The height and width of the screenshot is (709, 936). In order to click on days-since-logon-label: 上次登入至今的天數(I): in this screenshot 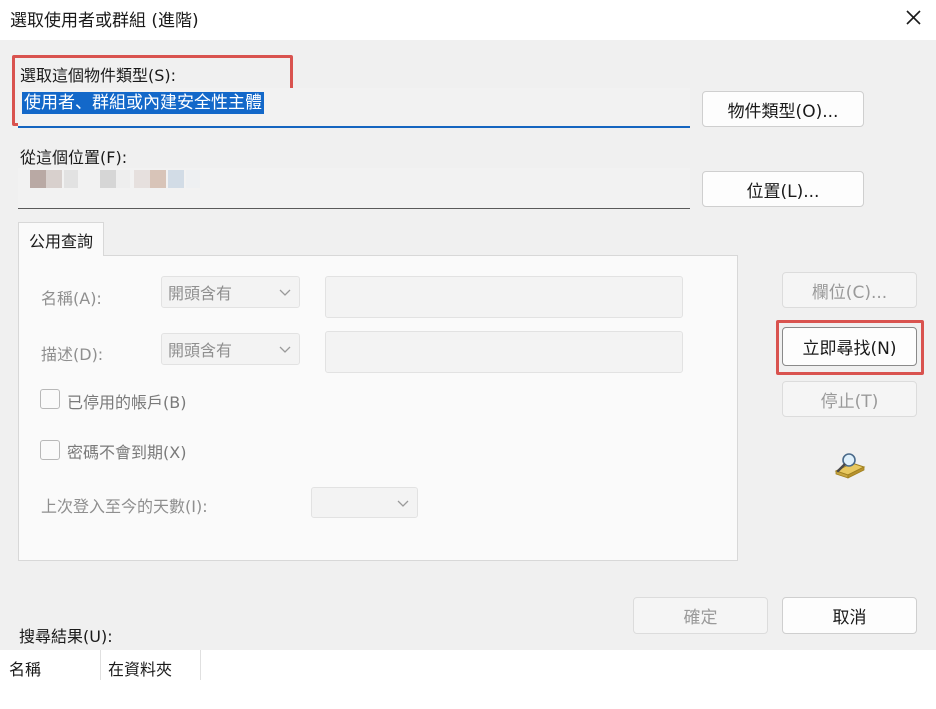, I will do `click(124, 506)`.